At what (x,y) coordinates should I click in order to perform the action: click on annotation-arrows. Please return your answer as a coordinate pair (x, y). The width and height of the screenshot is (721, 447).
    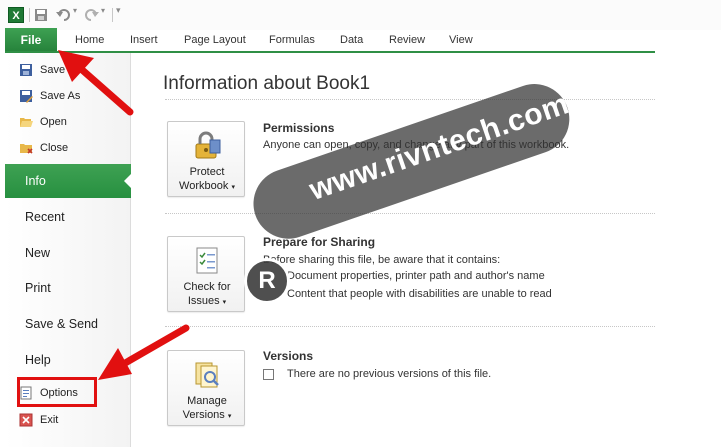
    Looking at the image, I should click on (124, 215).